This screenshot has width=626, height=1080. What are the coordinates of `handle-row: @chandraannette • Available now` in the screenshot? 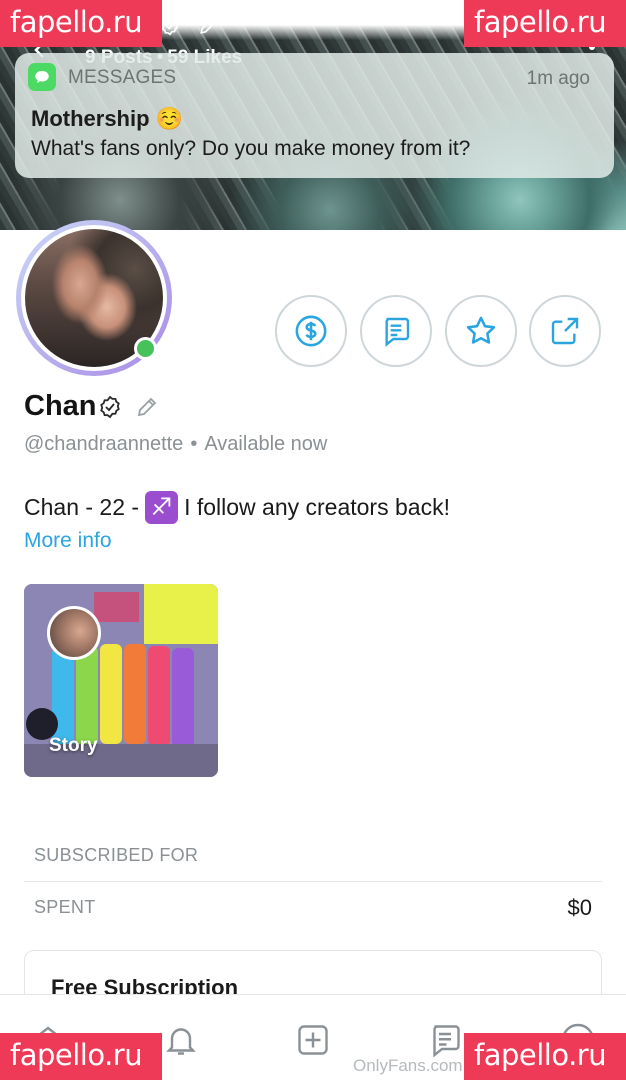 It's located at (175, 444).